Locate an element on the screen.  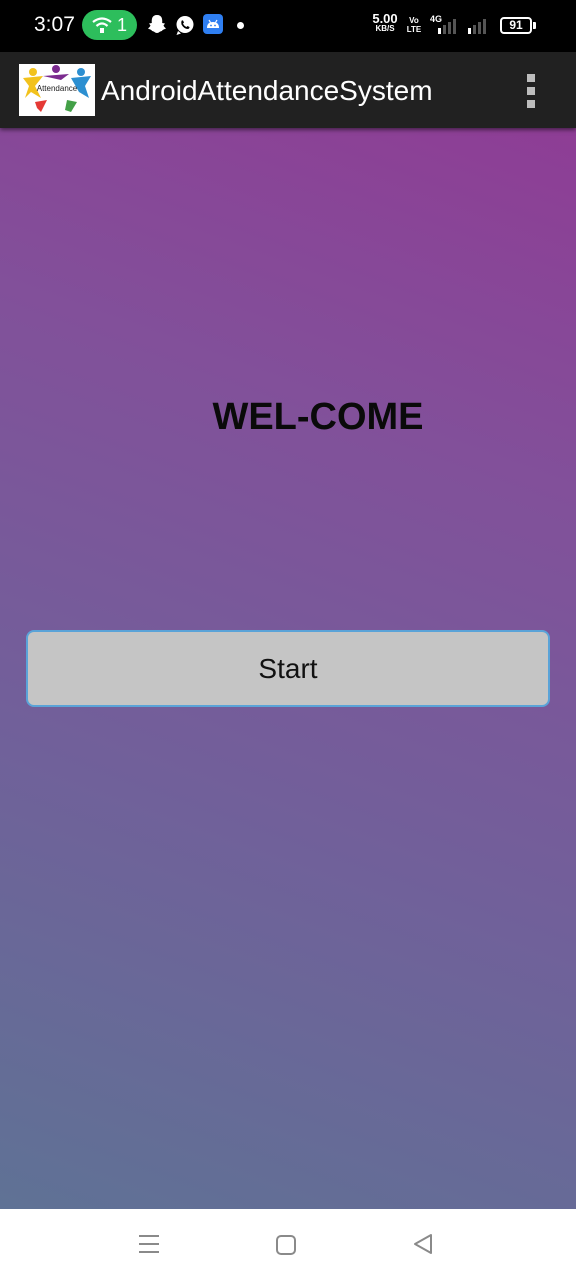
home-icon is located at coordinates (286, 1245).